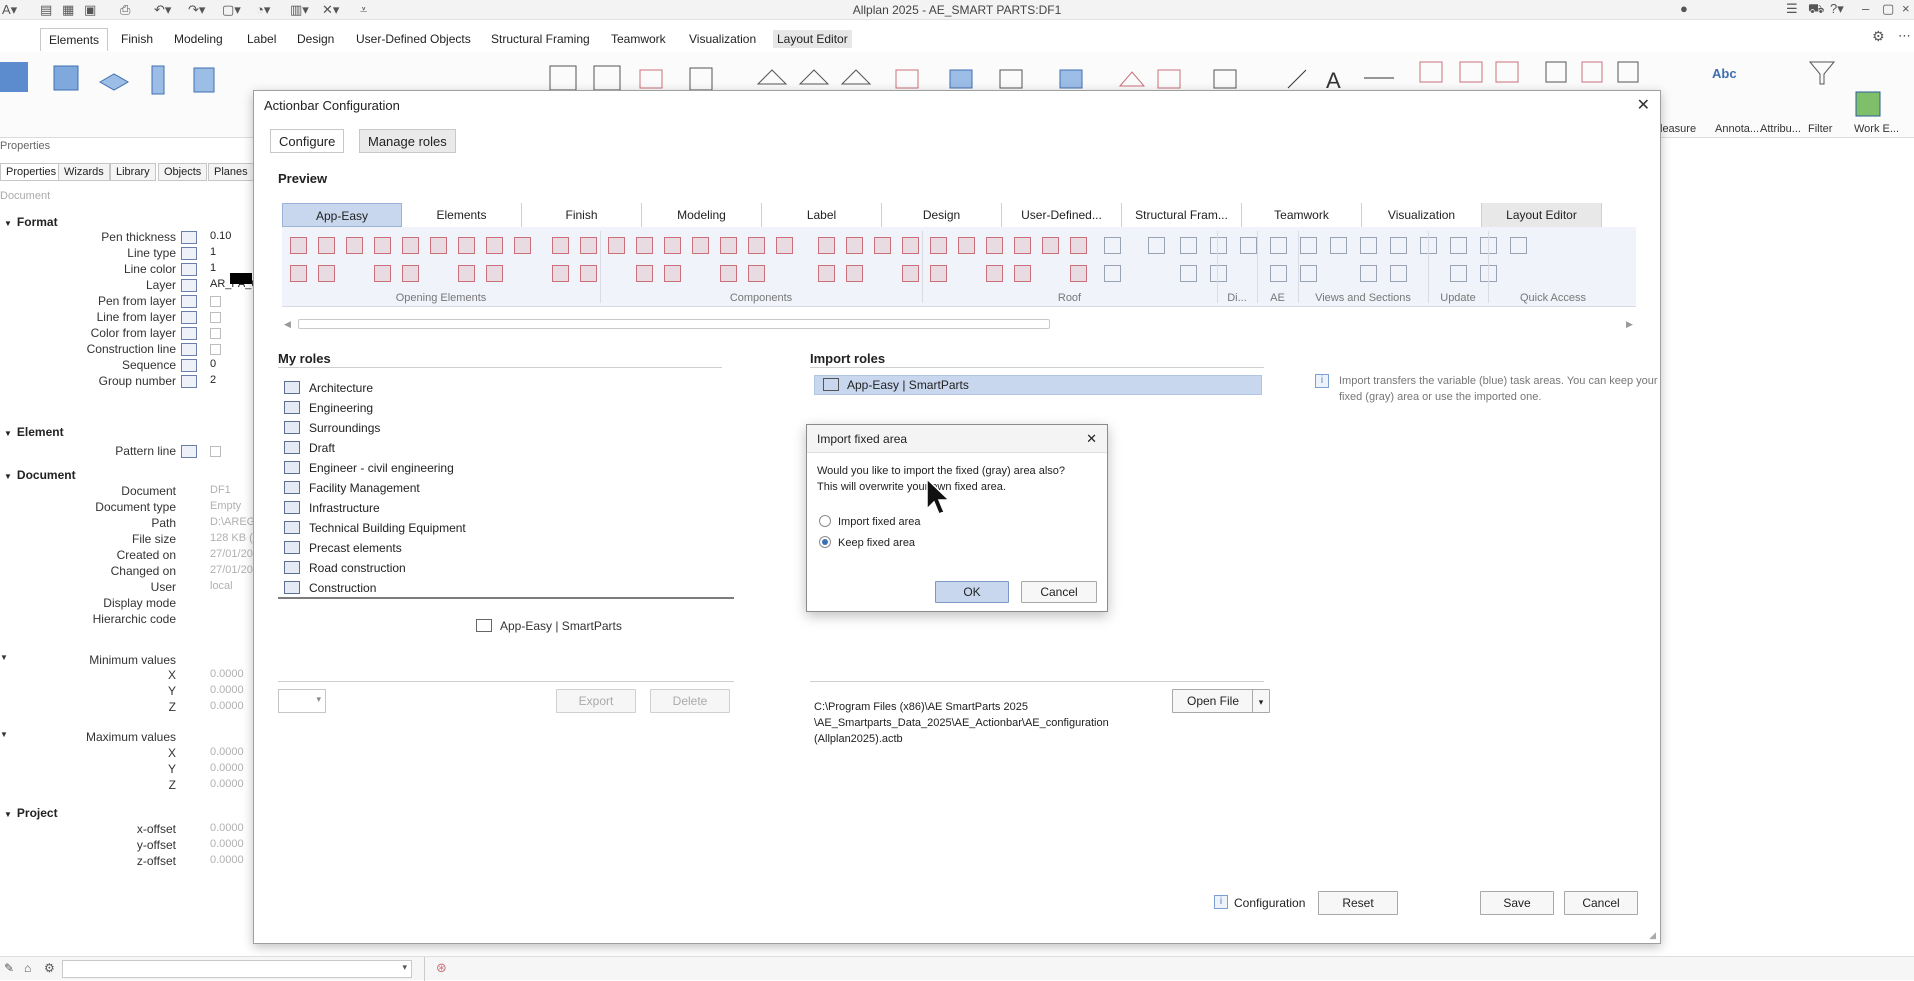 The height and width of the screenshot is (981, 1914). What do you see at coordinates (1865, 8) in the screenshot?
I see `minimize-icon: –` at bounding box center [1865, 8].